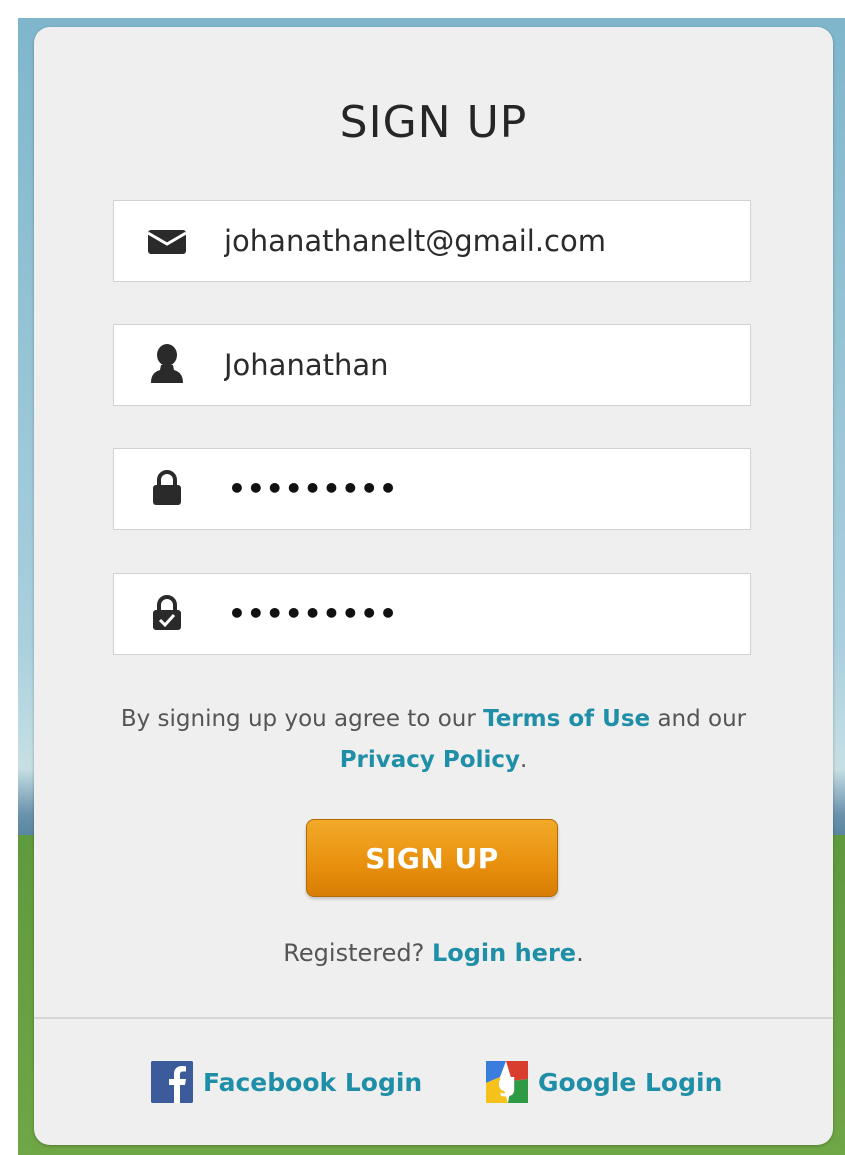  I want to click on user-icon, so click(167, 363).